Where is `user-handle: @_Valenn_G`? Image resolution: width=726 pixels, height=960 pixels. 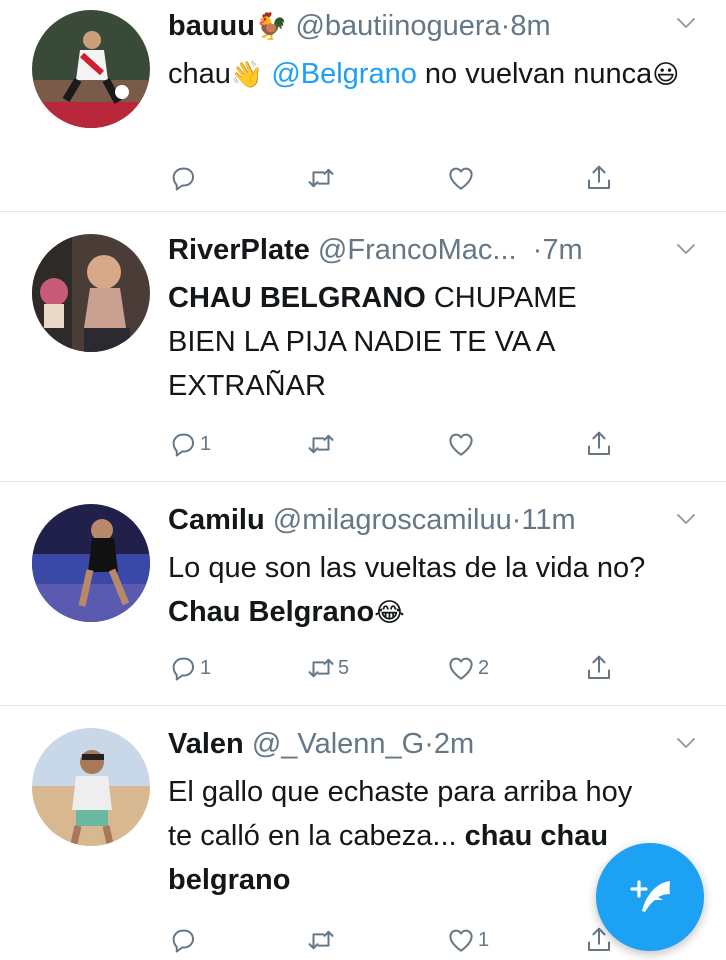 user-handle: @_Valenn_G is located at coordinates (338, 744).